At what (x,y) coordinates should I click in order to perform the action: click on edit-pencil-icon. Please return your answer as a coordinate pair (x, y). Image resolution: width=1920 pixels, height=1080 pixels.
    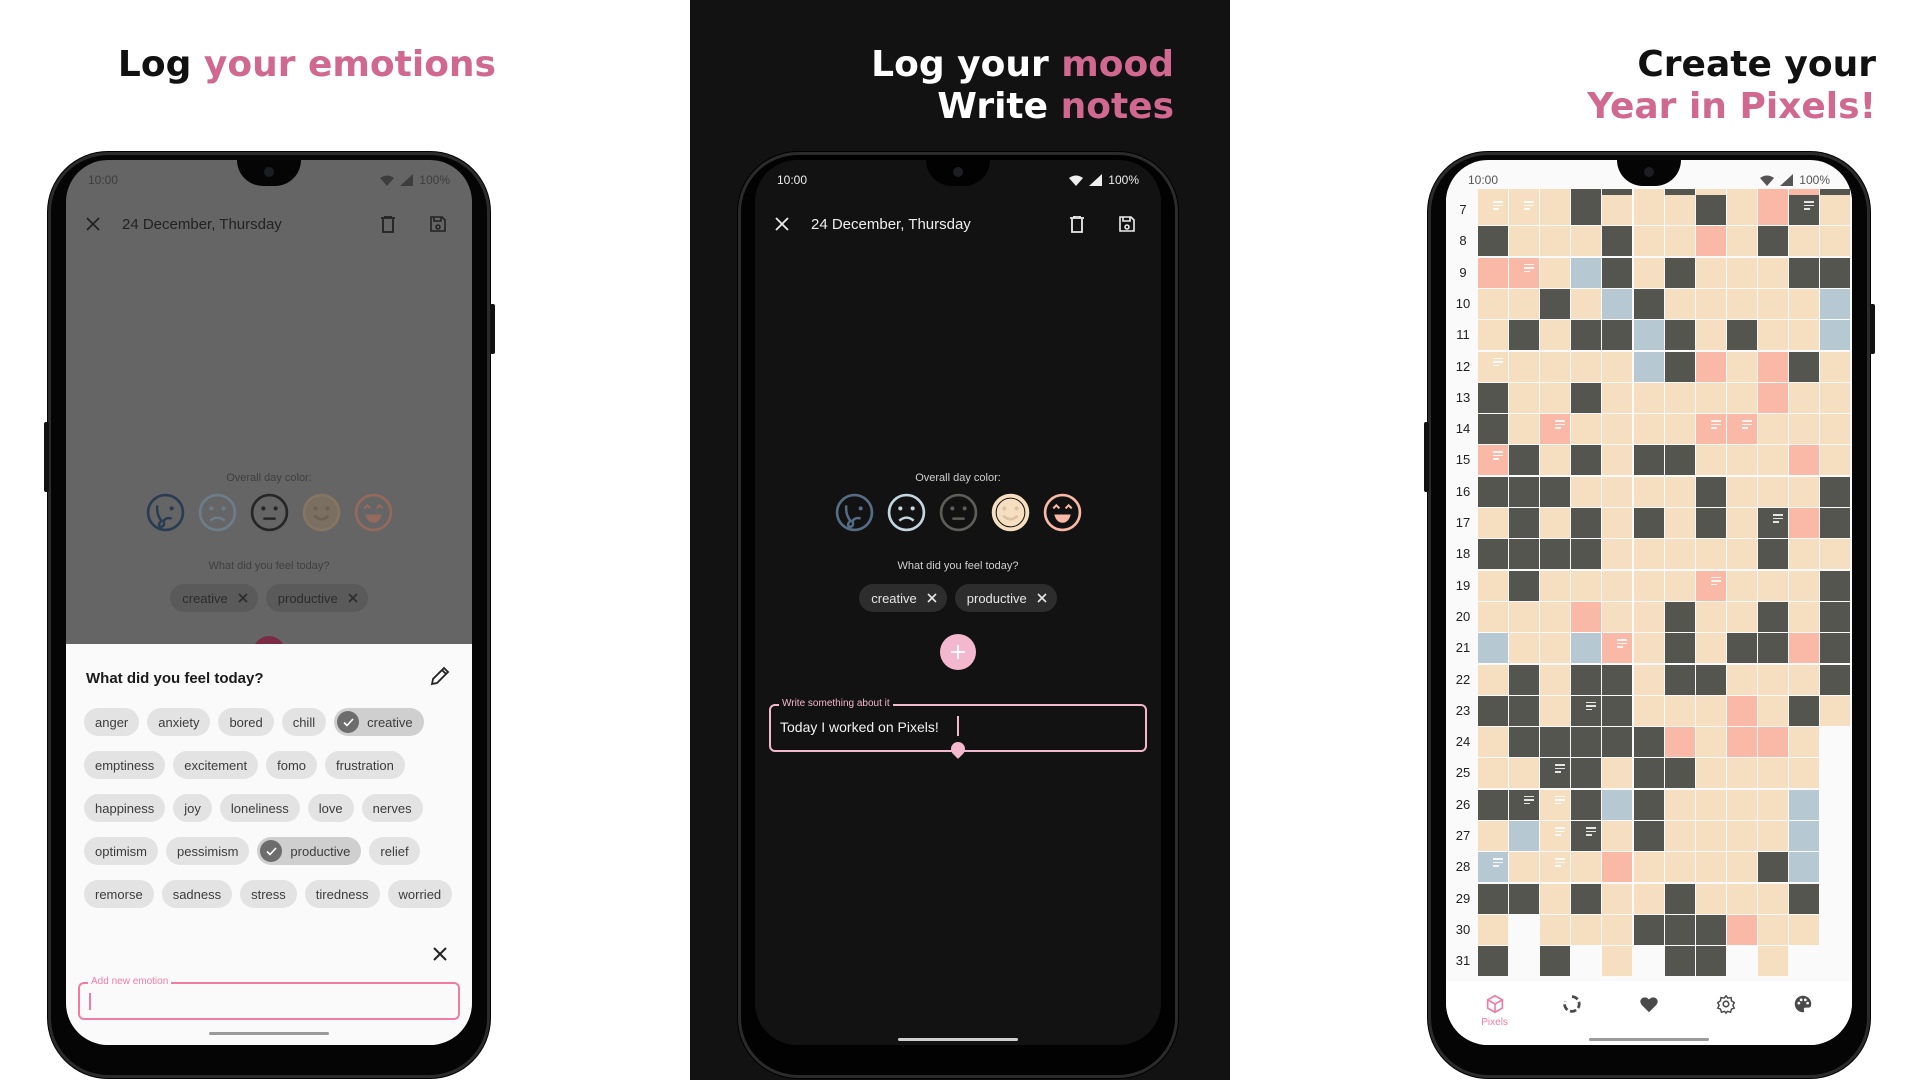
    Looking at the image, I should click on (440, 676).